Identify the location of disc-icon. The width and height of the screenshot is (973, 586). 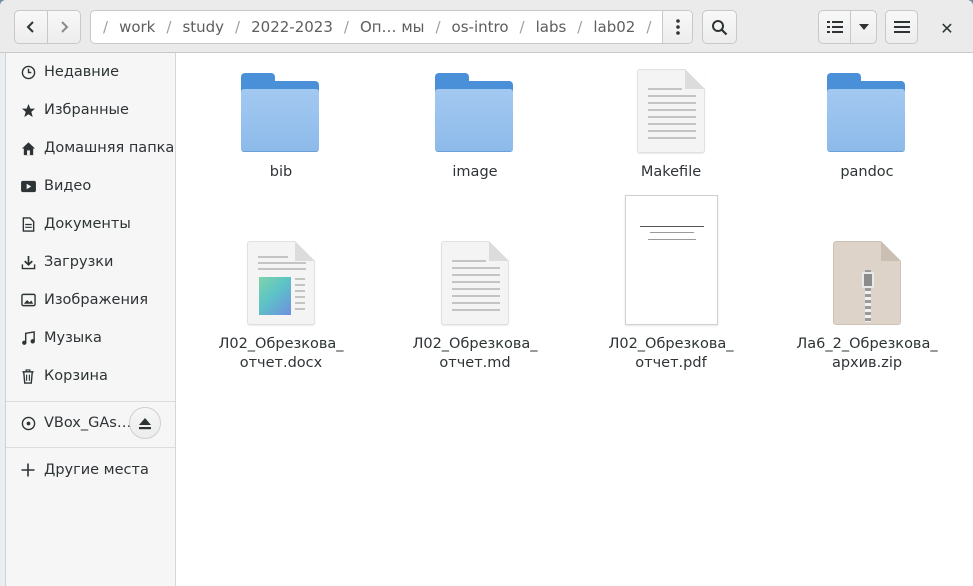
(28, 423).